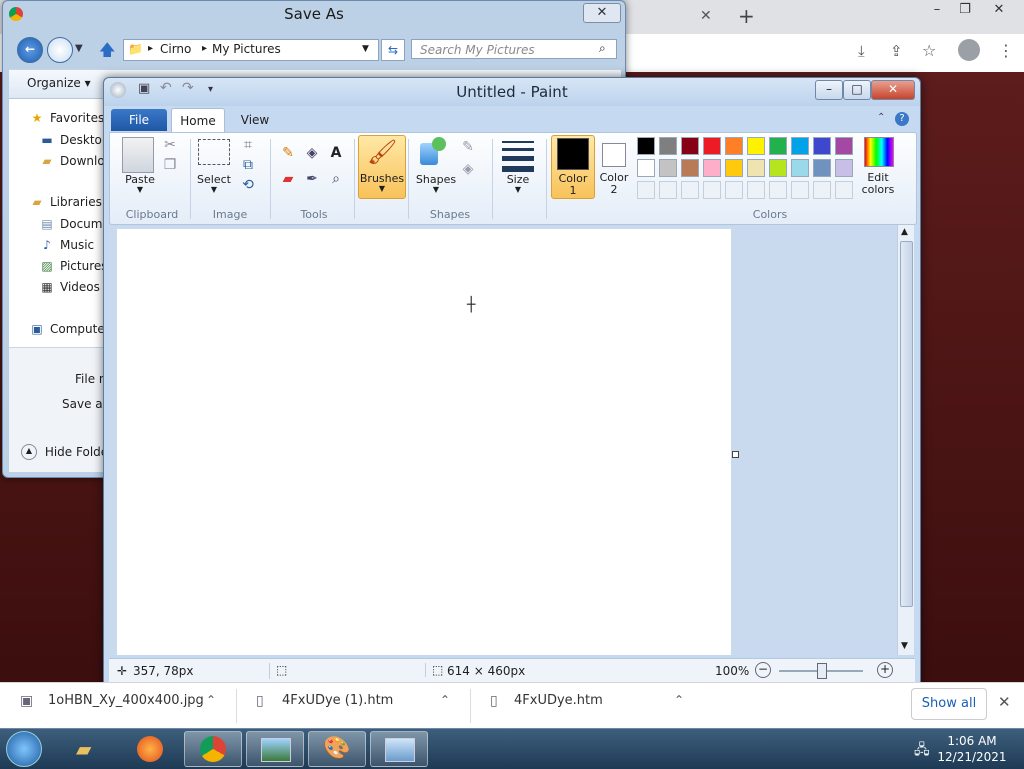 The image size is (1024, 769). What do you see at coordinates (861, 51) in the screenshot?
I see `download-icon: ⤓` at bounding box center [861, 51].